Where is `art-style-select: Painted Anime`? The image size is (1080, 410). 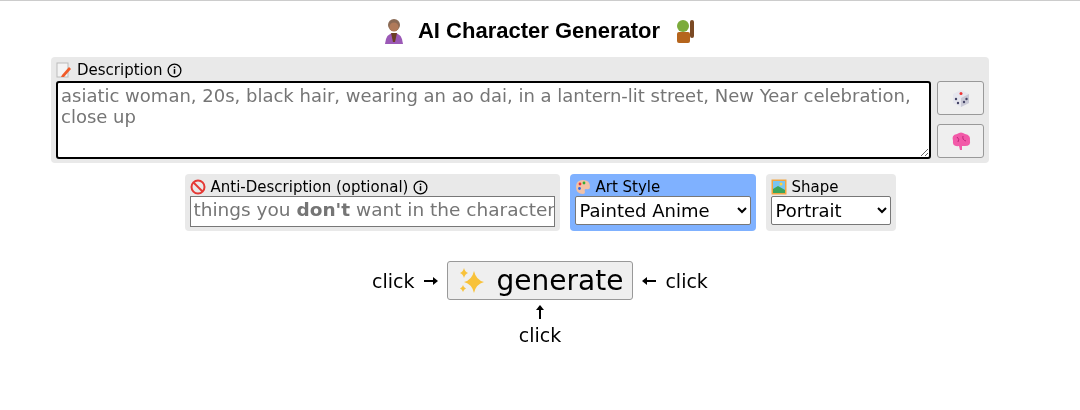 art-style-select: Painted Anime is located at coordinates (662, 210).